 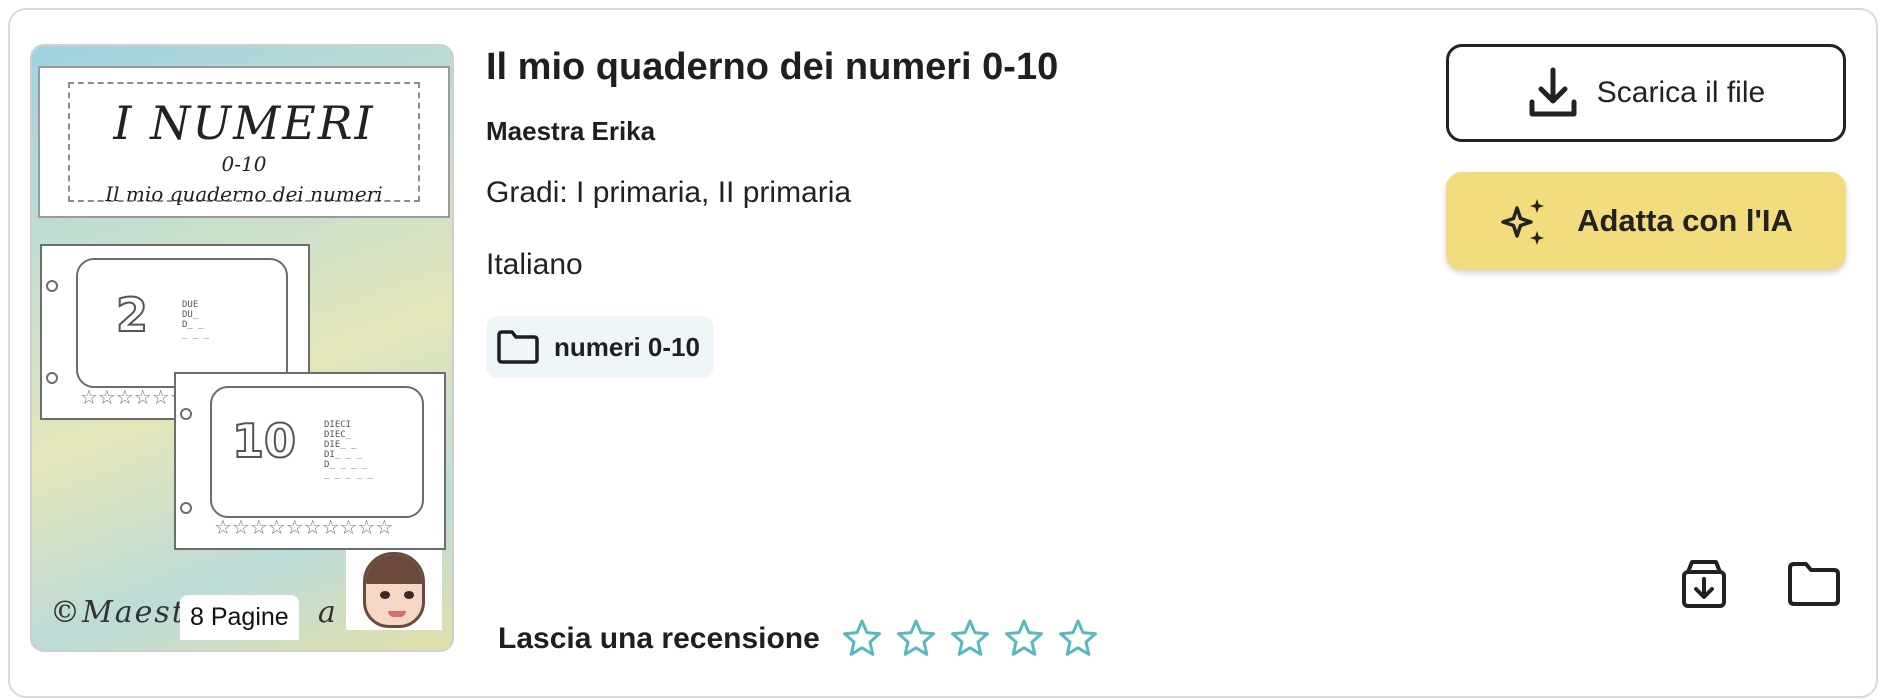 I want to click on resource-author: Maestra Erika, so click(x=570, y=131).